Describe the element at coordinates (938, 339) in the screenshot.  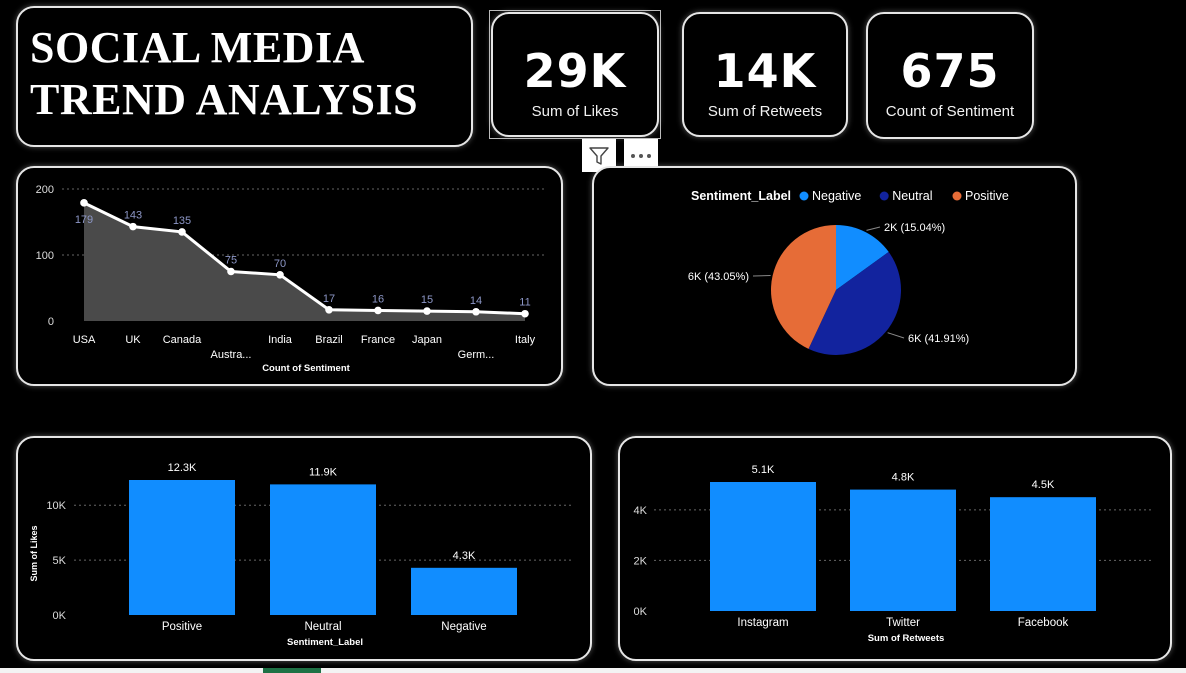
I see `slice-label: 6K (41.91%)` at that location.